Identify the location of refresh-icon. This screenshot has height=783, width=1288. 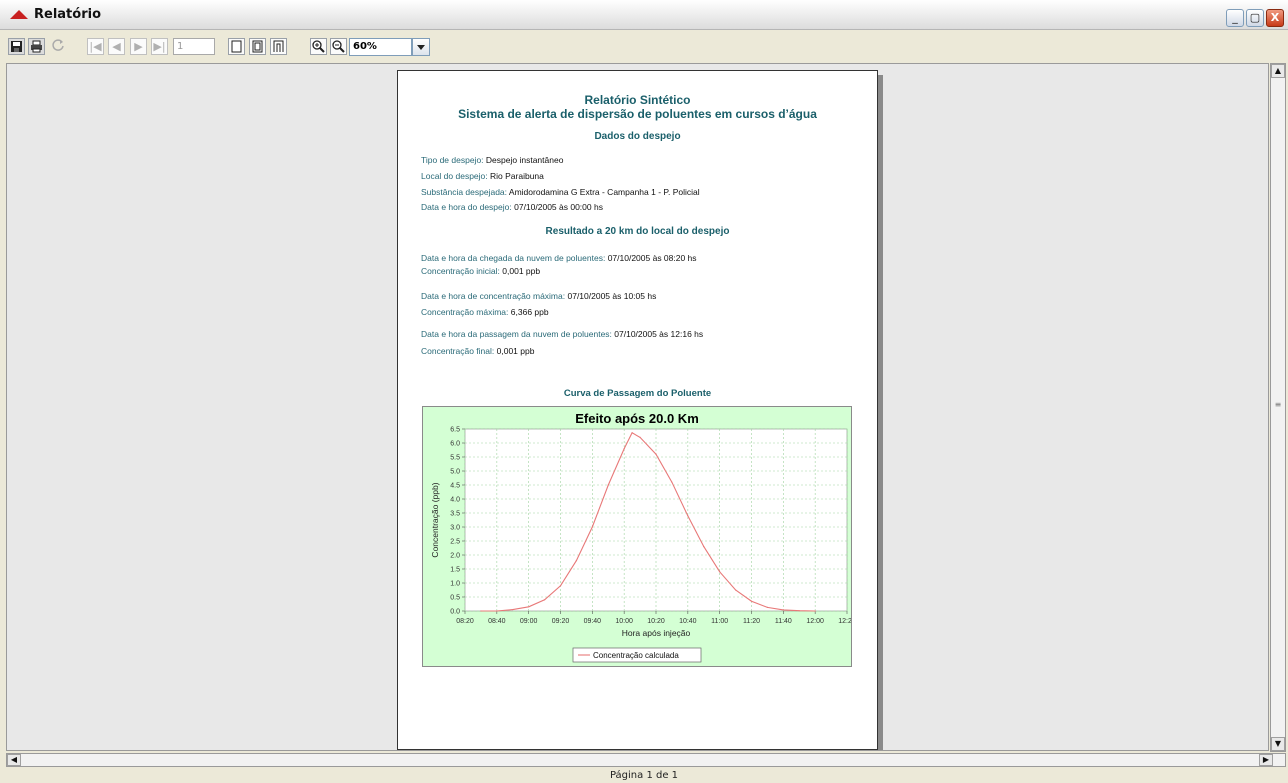
(58, 45).